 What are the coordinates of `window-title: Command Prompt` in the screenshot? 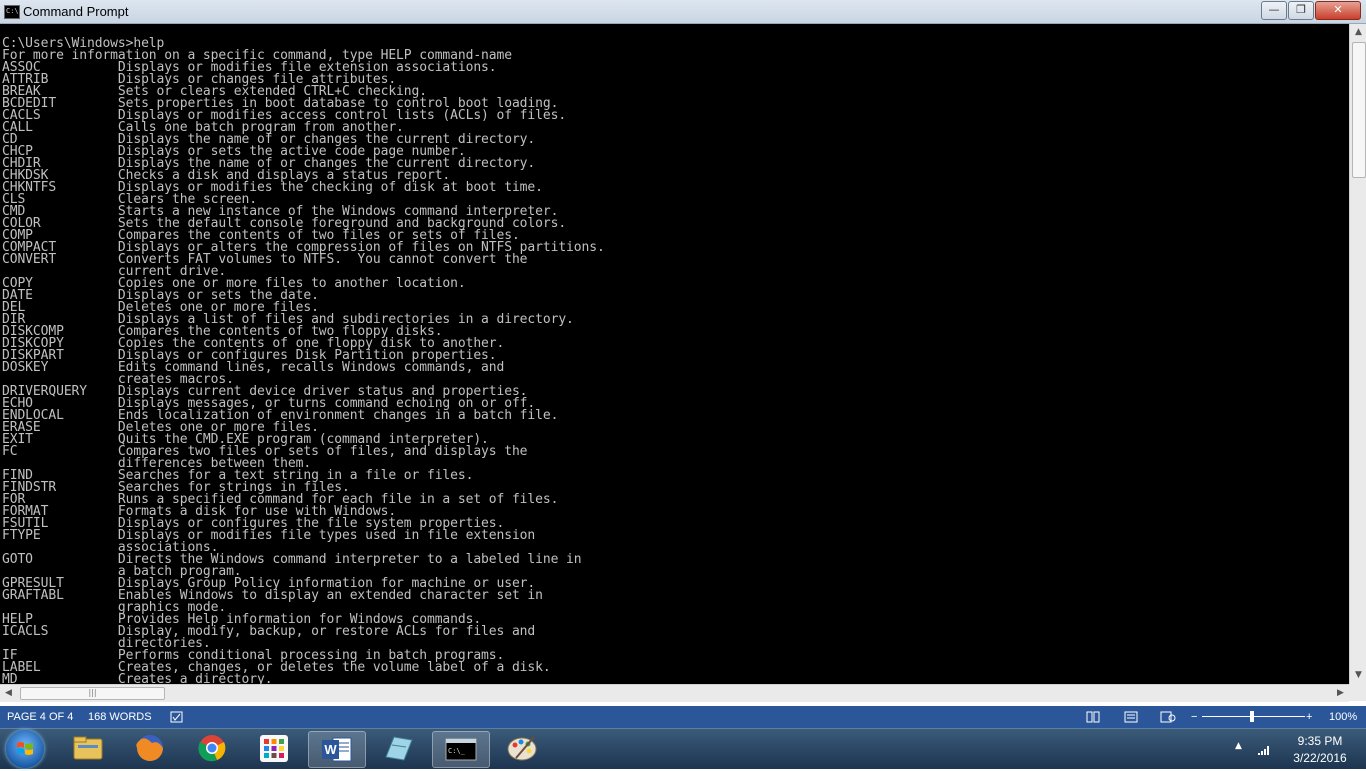 It's located at (76, 11).